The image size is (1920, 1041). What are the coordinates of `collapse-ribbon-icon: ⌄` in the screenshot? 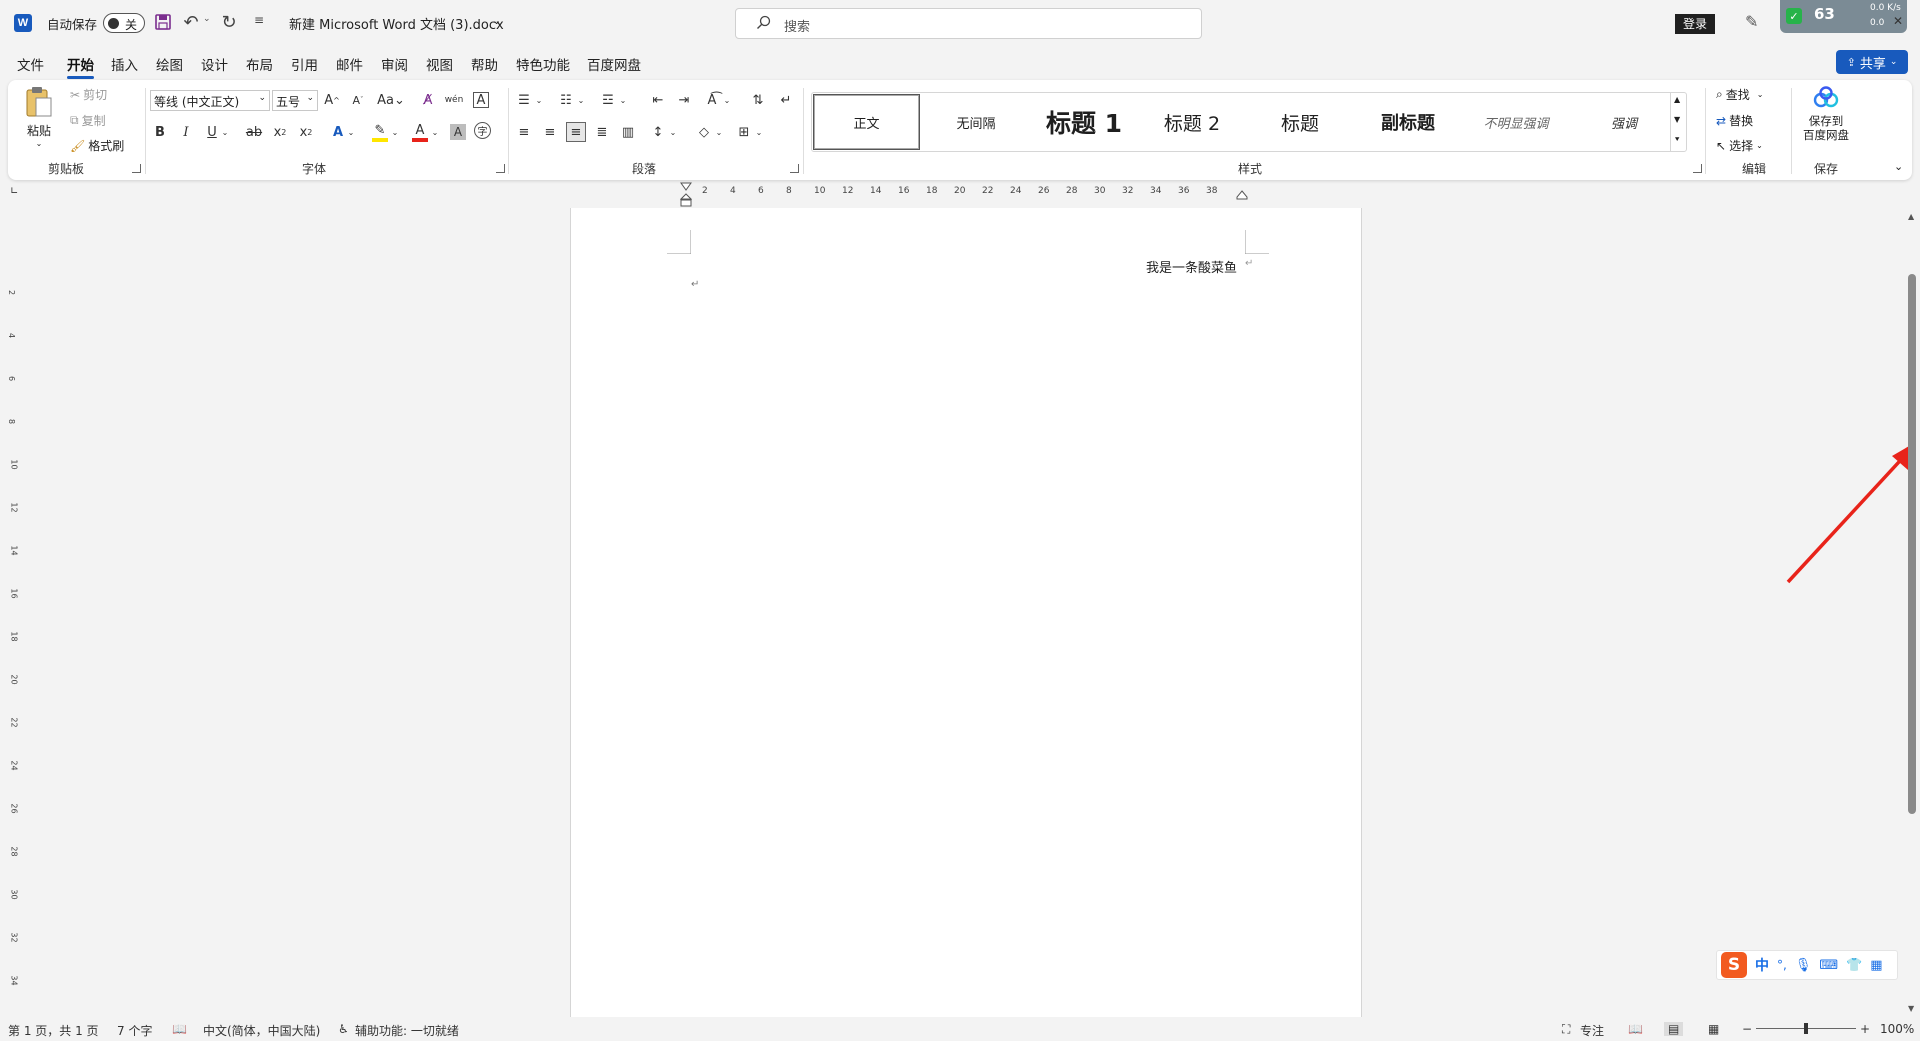 It's located at (1898, 166).